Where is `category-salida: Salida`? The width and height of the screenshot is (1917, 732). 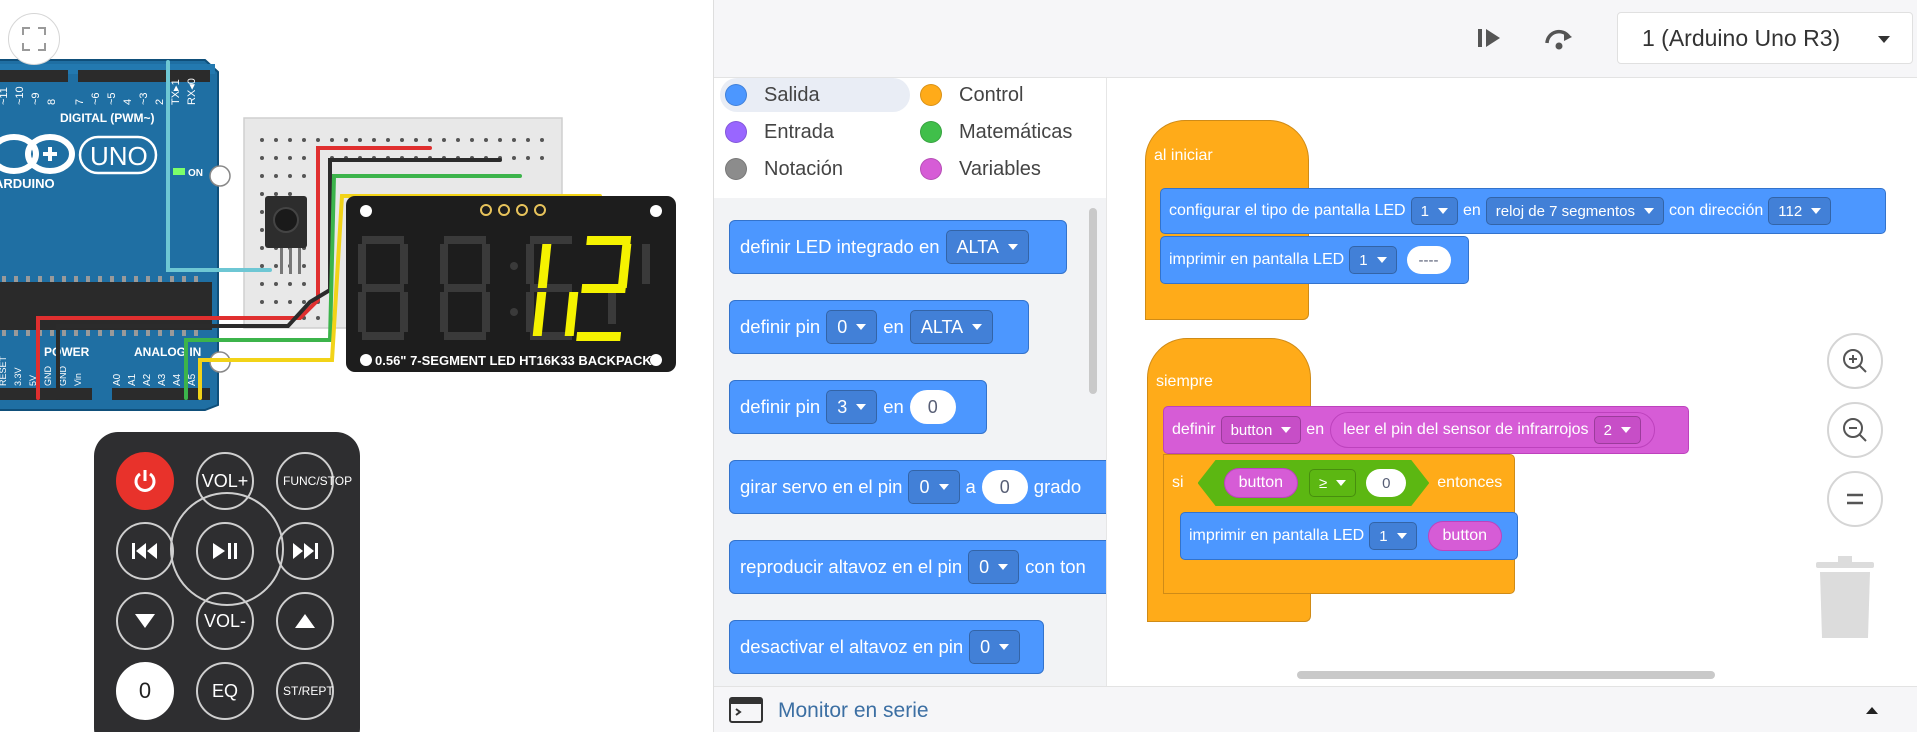
category-salida: Salida is located at coordinates (815, 95).